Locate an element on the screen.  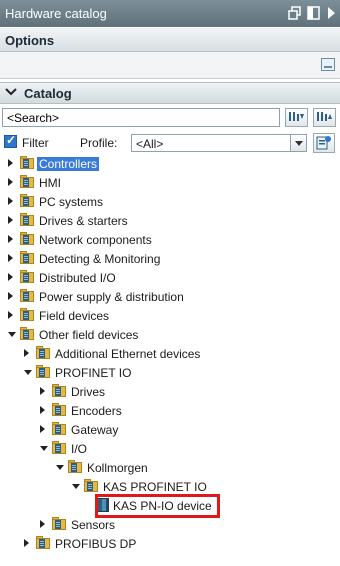
catalog-header: Catalog is located at coordinates (170, 93).